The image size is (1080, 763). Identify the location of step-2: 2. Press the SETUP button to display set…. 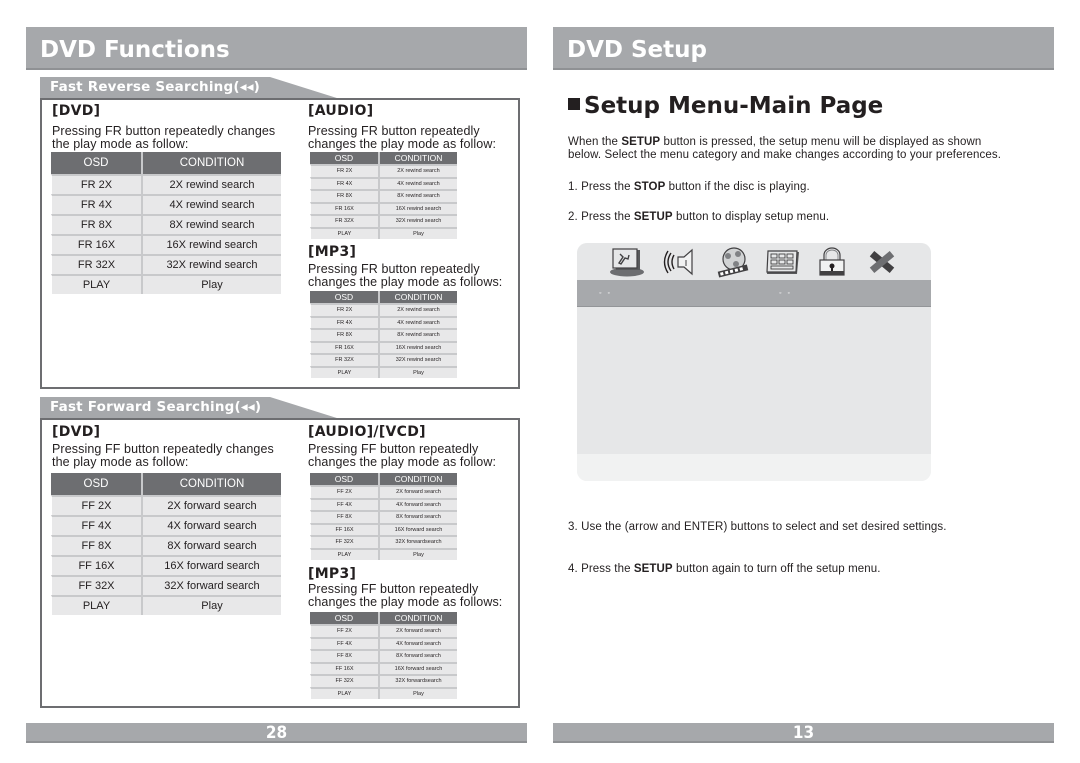
(698, 217).